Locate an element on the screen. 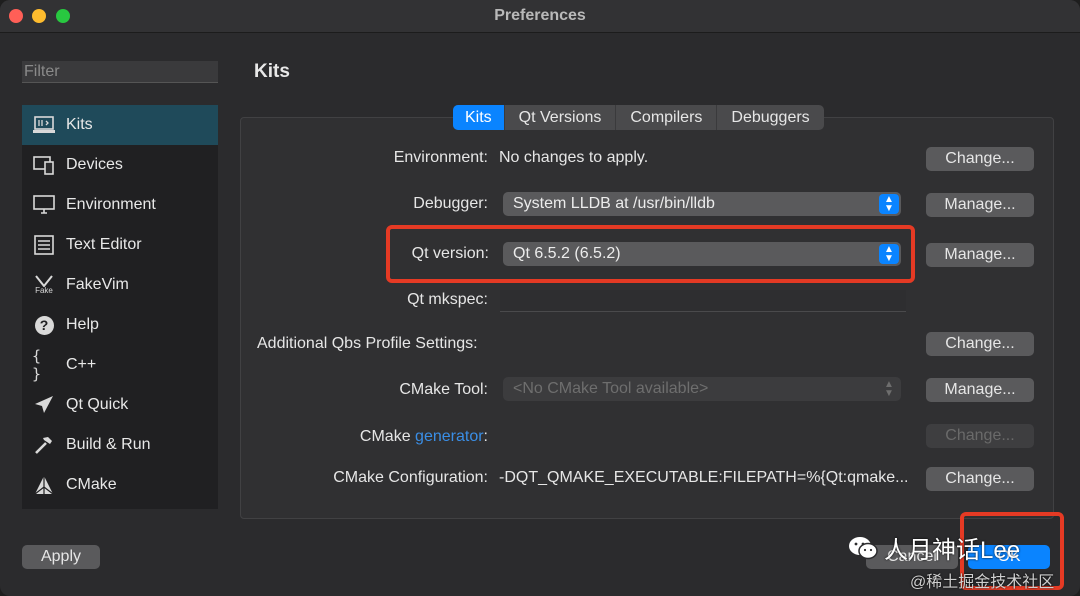  watermark-sub-text: @稀土掘金技术社区 is located at coordinates (982, 582).